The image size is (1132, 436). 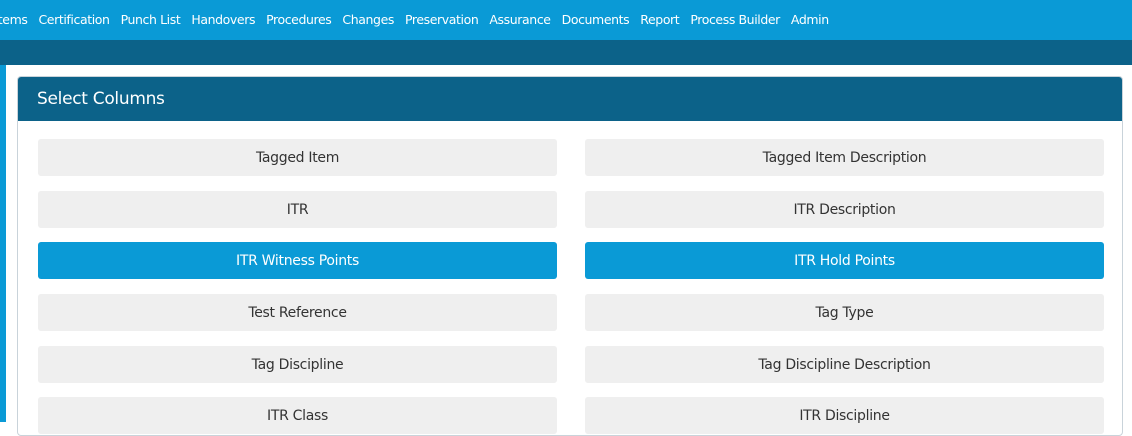 What do you see at coordinates (520, 20) in the screenshot?
I see `nav-assurance: Assurance` at bounding box center [520, 20].